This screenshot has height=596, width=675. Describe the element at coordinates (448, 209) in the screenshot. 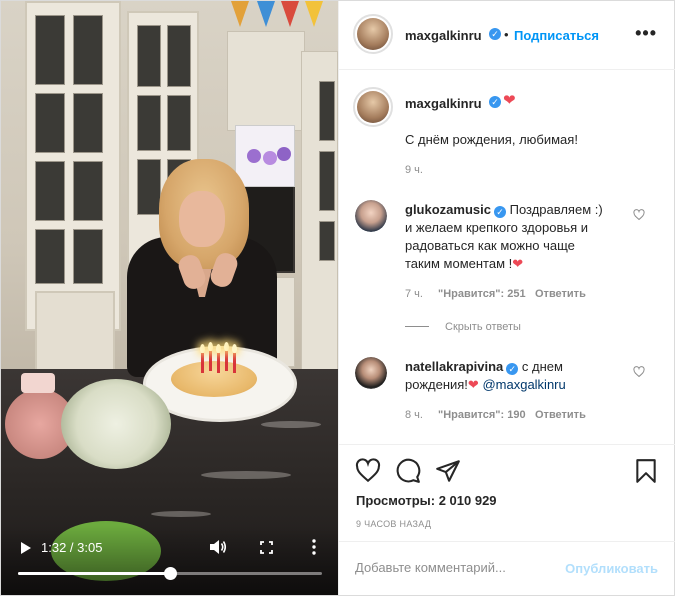

I see `comment-username: glukozamusic` at that location.